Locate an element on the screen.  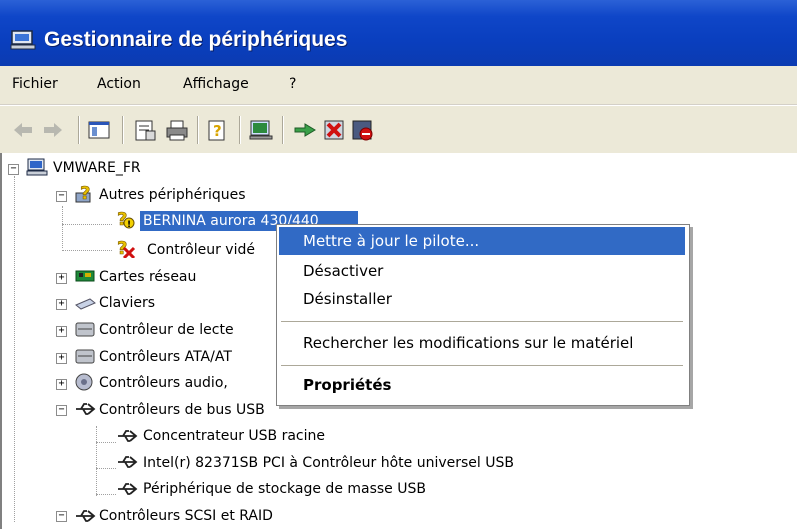
window-title: Gestionnaire de périphériques is located at coordinates (196, 39).